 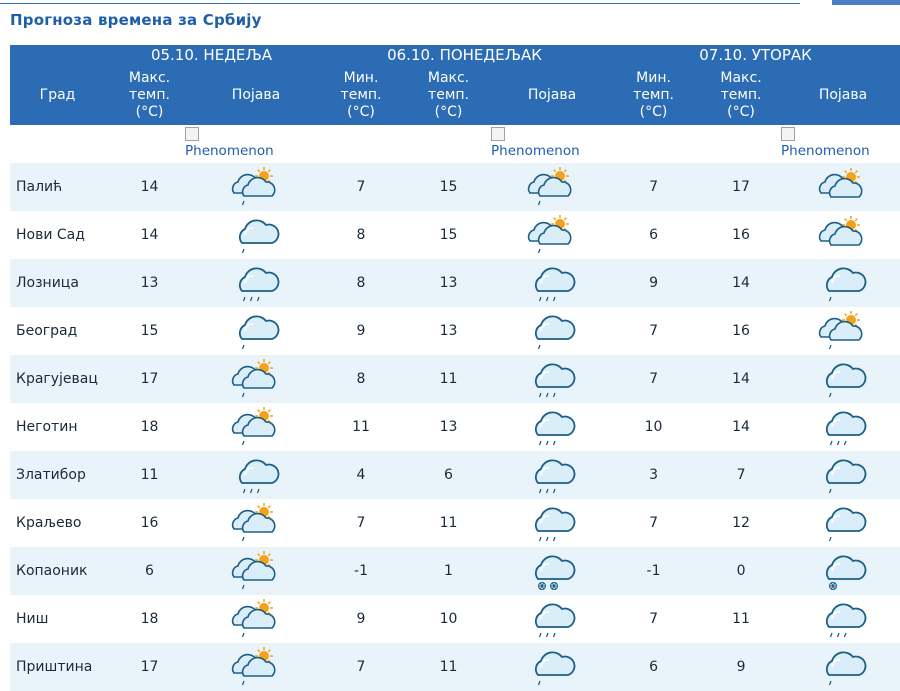 I want to click on city-name: Неготин, so click(x=57, y=427).